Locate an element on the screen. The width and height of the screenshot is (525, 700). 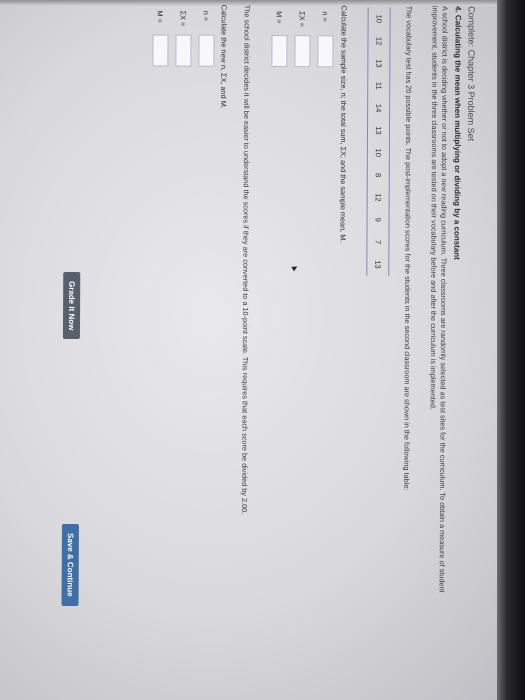
part2-n-row: n = is located at coordinates (206, 38).